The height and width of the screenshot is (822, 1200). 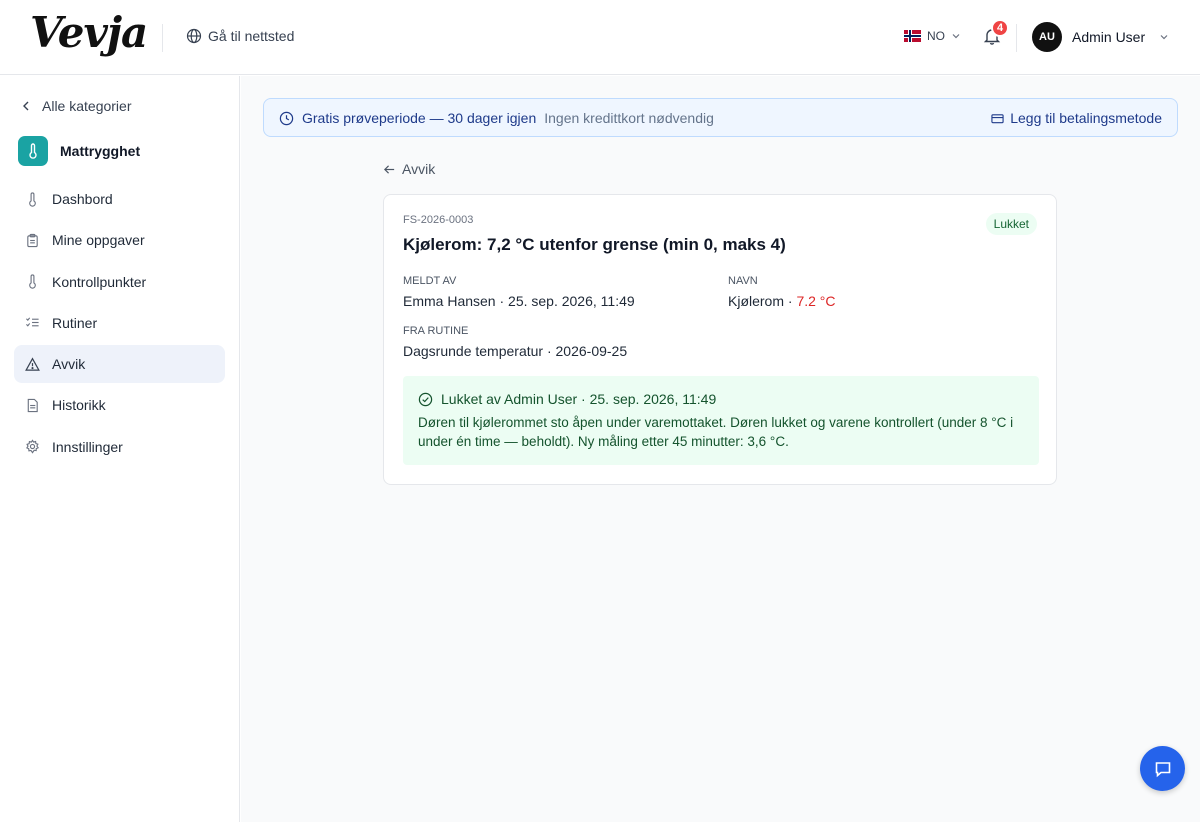 I want to click on trial-subtitle: Ingen kredittkort nødvendig, so click(x=629, y=118).